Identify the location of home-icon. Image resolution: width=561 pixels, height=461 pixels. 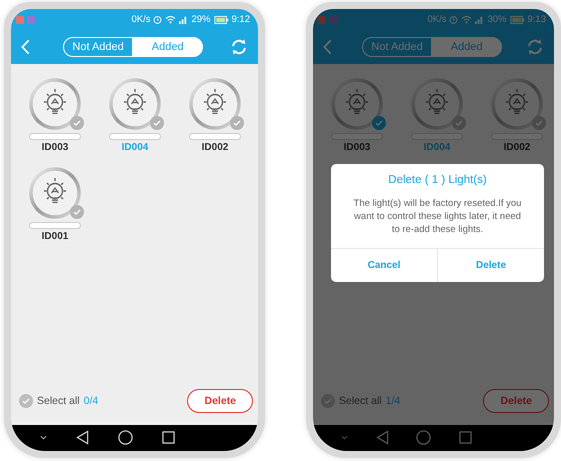
(125, 437).